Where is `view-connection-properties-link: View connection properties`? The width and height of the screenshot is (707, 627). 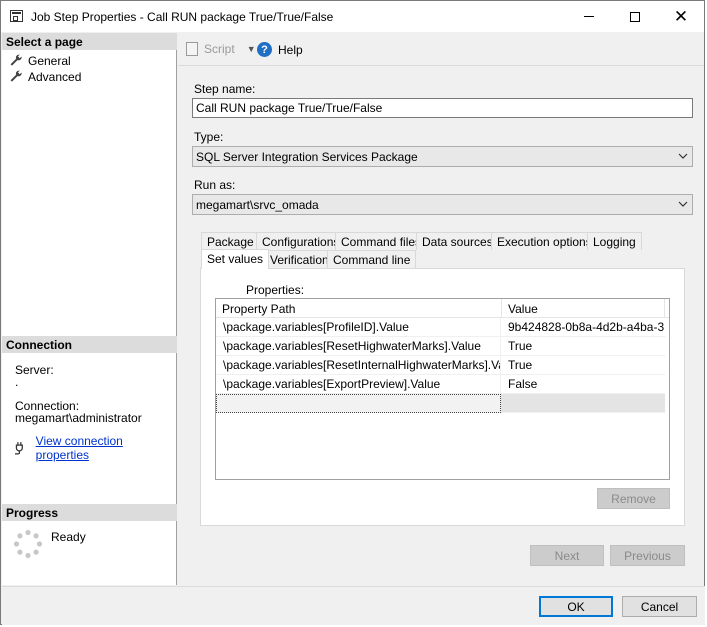 view-connection-properties-link: View connection properties is located at coordinates (95, 448).